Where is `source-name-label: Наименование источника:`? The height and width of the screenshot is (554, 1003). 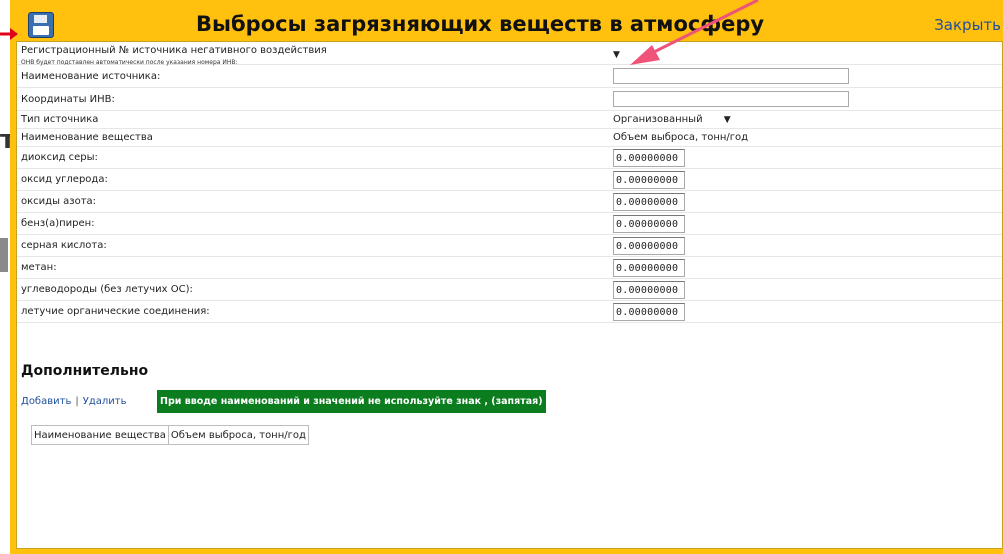 source-name-label: Наименование источника: is located at coordinates (91, 76).